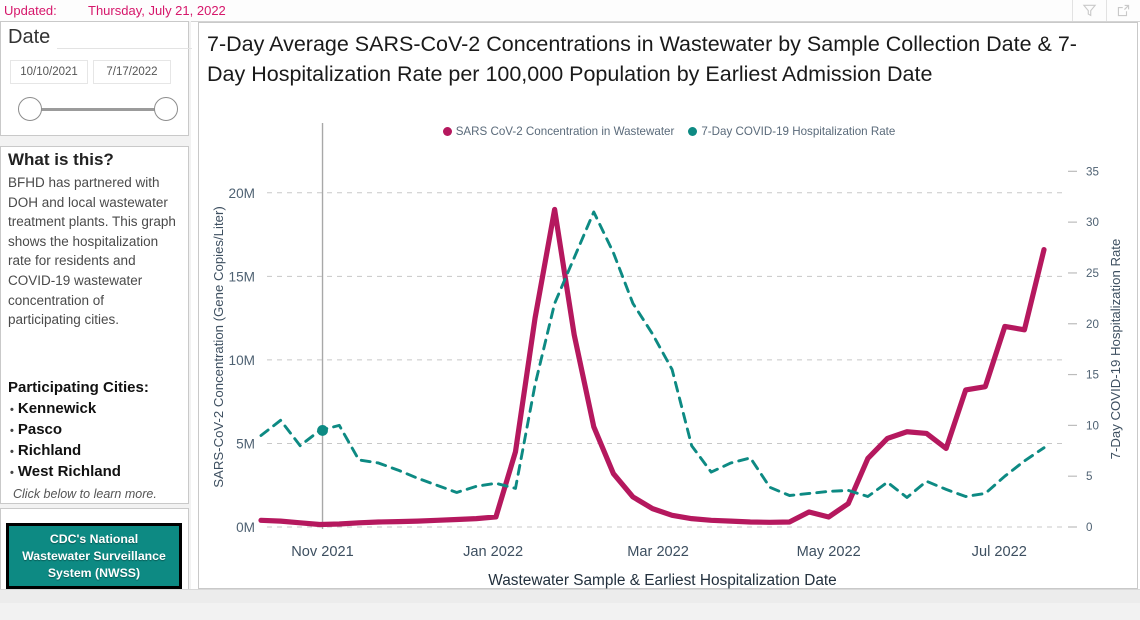  Describe the element at coordinates (132, 72) in the screenshot. I see `date-end-input: 7/17/2022` at that location.